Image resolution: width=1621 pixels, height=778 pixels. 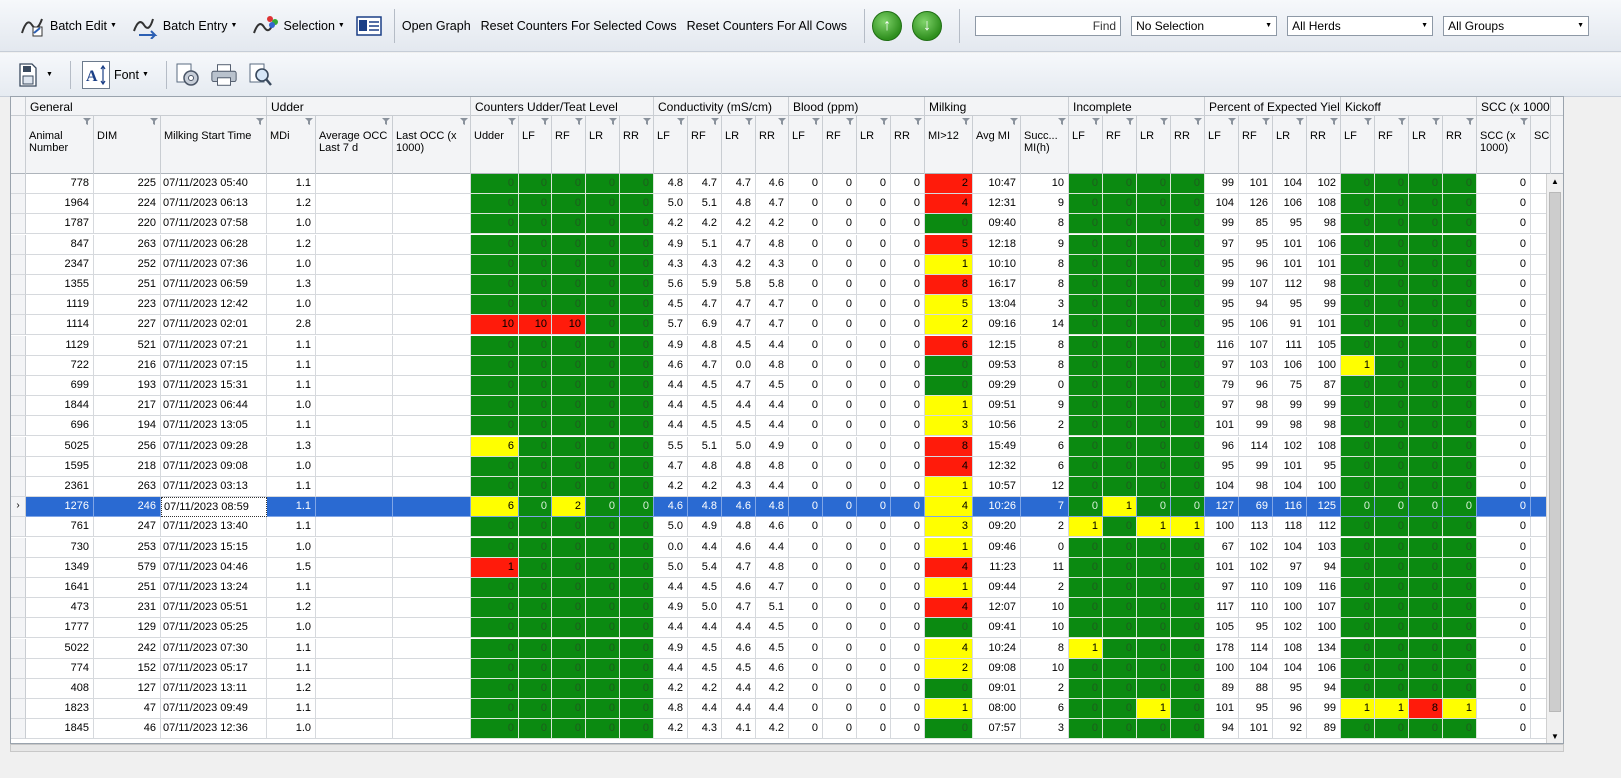 What do you see at coordinates (1256, 204) in the screenshot?
I see `table-cell: 126` at bounding box center [1256, 204].